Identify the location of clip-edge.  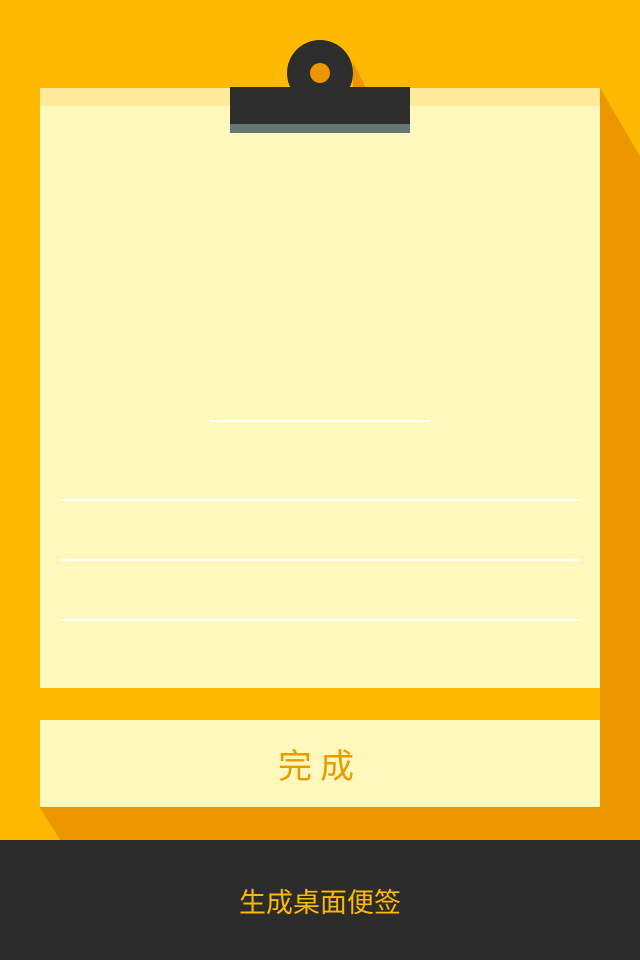
(320, 128).